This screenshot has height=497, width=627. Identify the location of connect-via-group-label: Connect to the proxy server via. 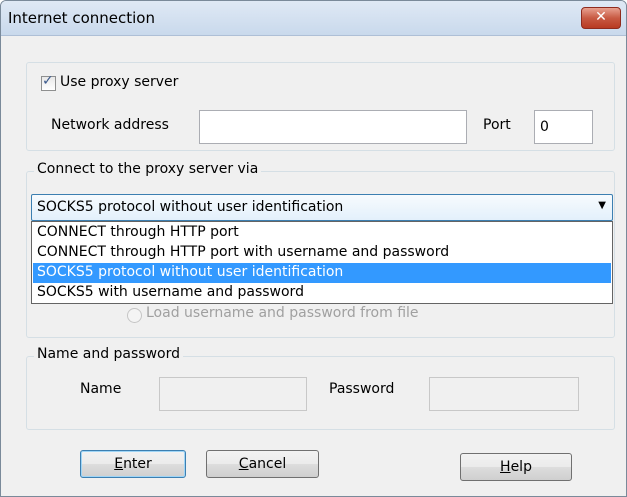
(148, 169).